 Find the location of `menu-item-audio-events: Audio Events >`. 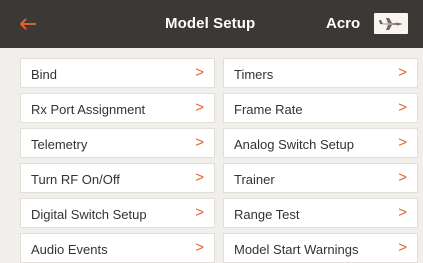

menu-item-audio-events: Audio Events > is located at coordinates (117, 248).